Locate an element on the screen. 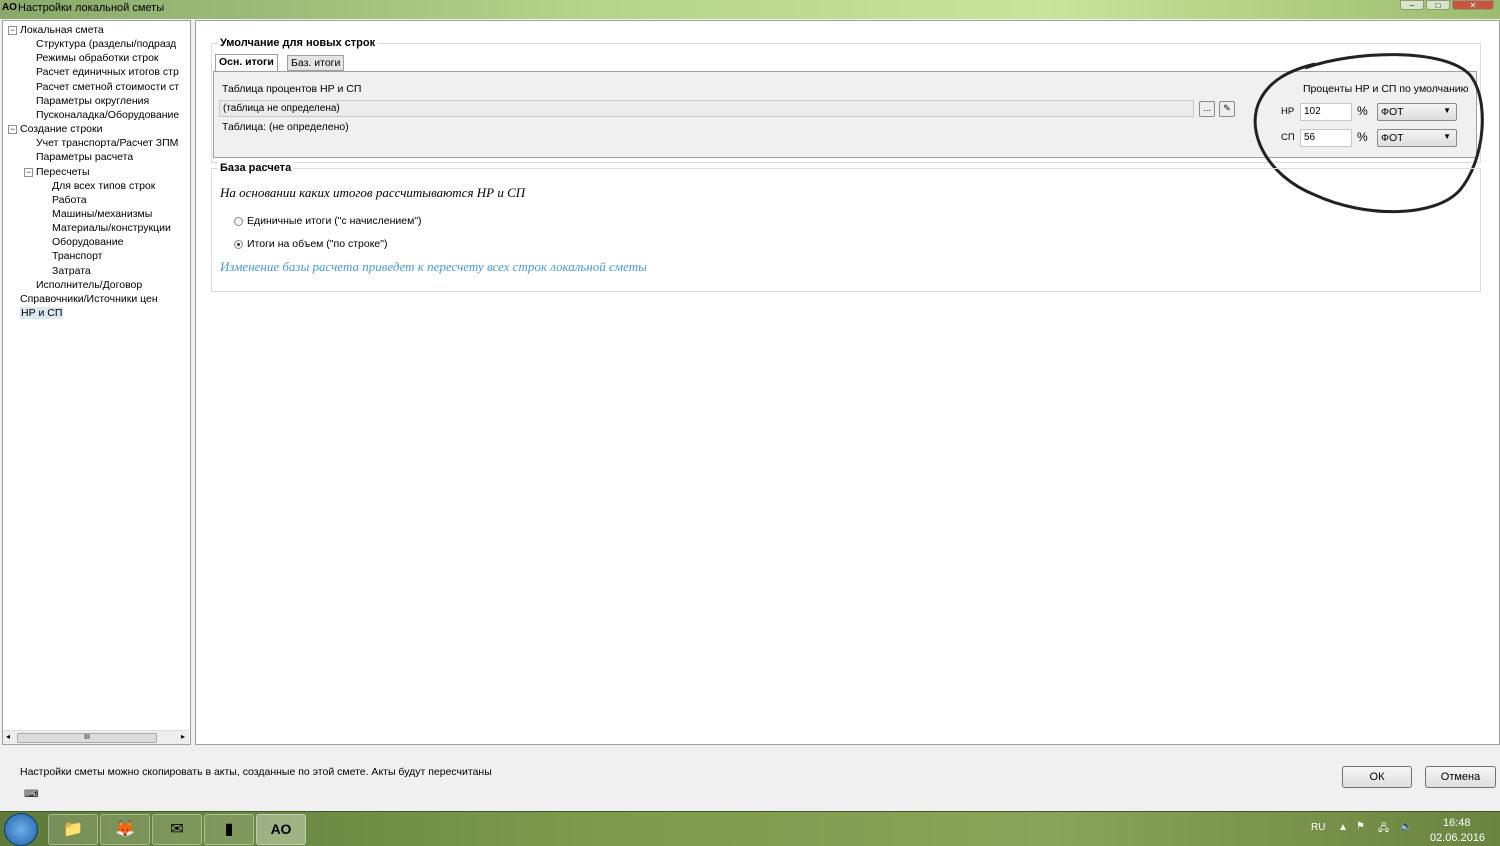  clock-date: 02.06.2016 is located at coordinates (1457, 838).